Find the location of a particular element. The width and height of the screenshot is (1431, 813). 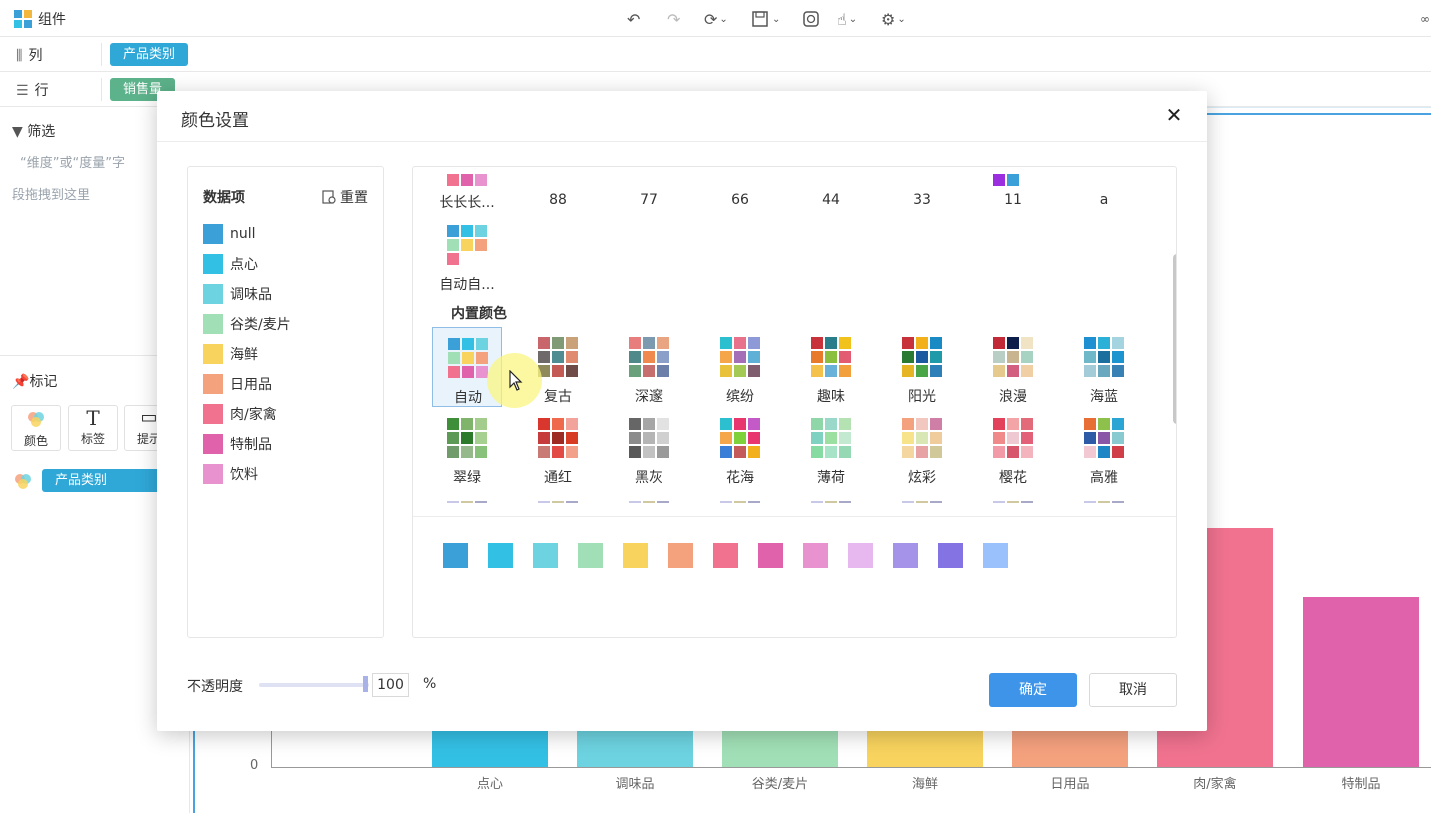

data-item: 特制品 is located at coordinates (237, 444).